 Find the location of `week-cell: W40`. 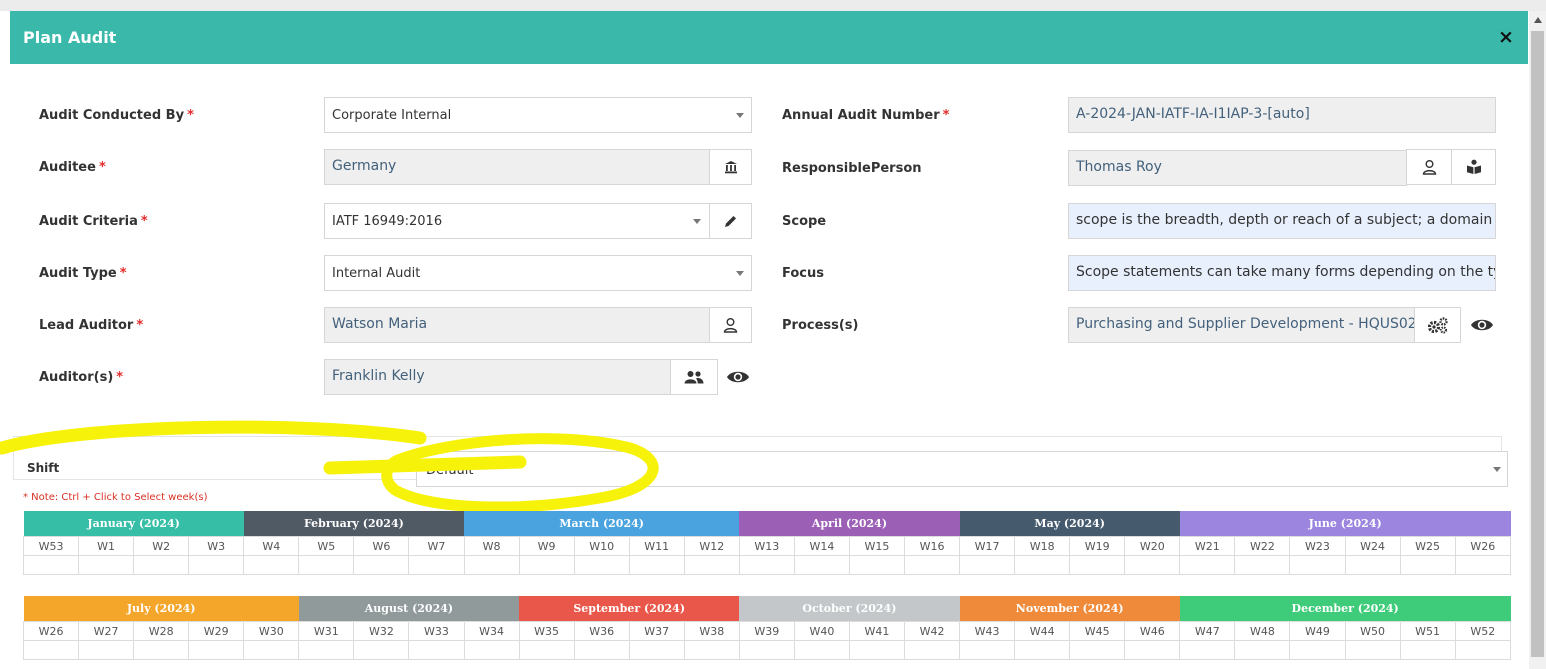

week-cell: W40 is located at coordinates (821, 631).